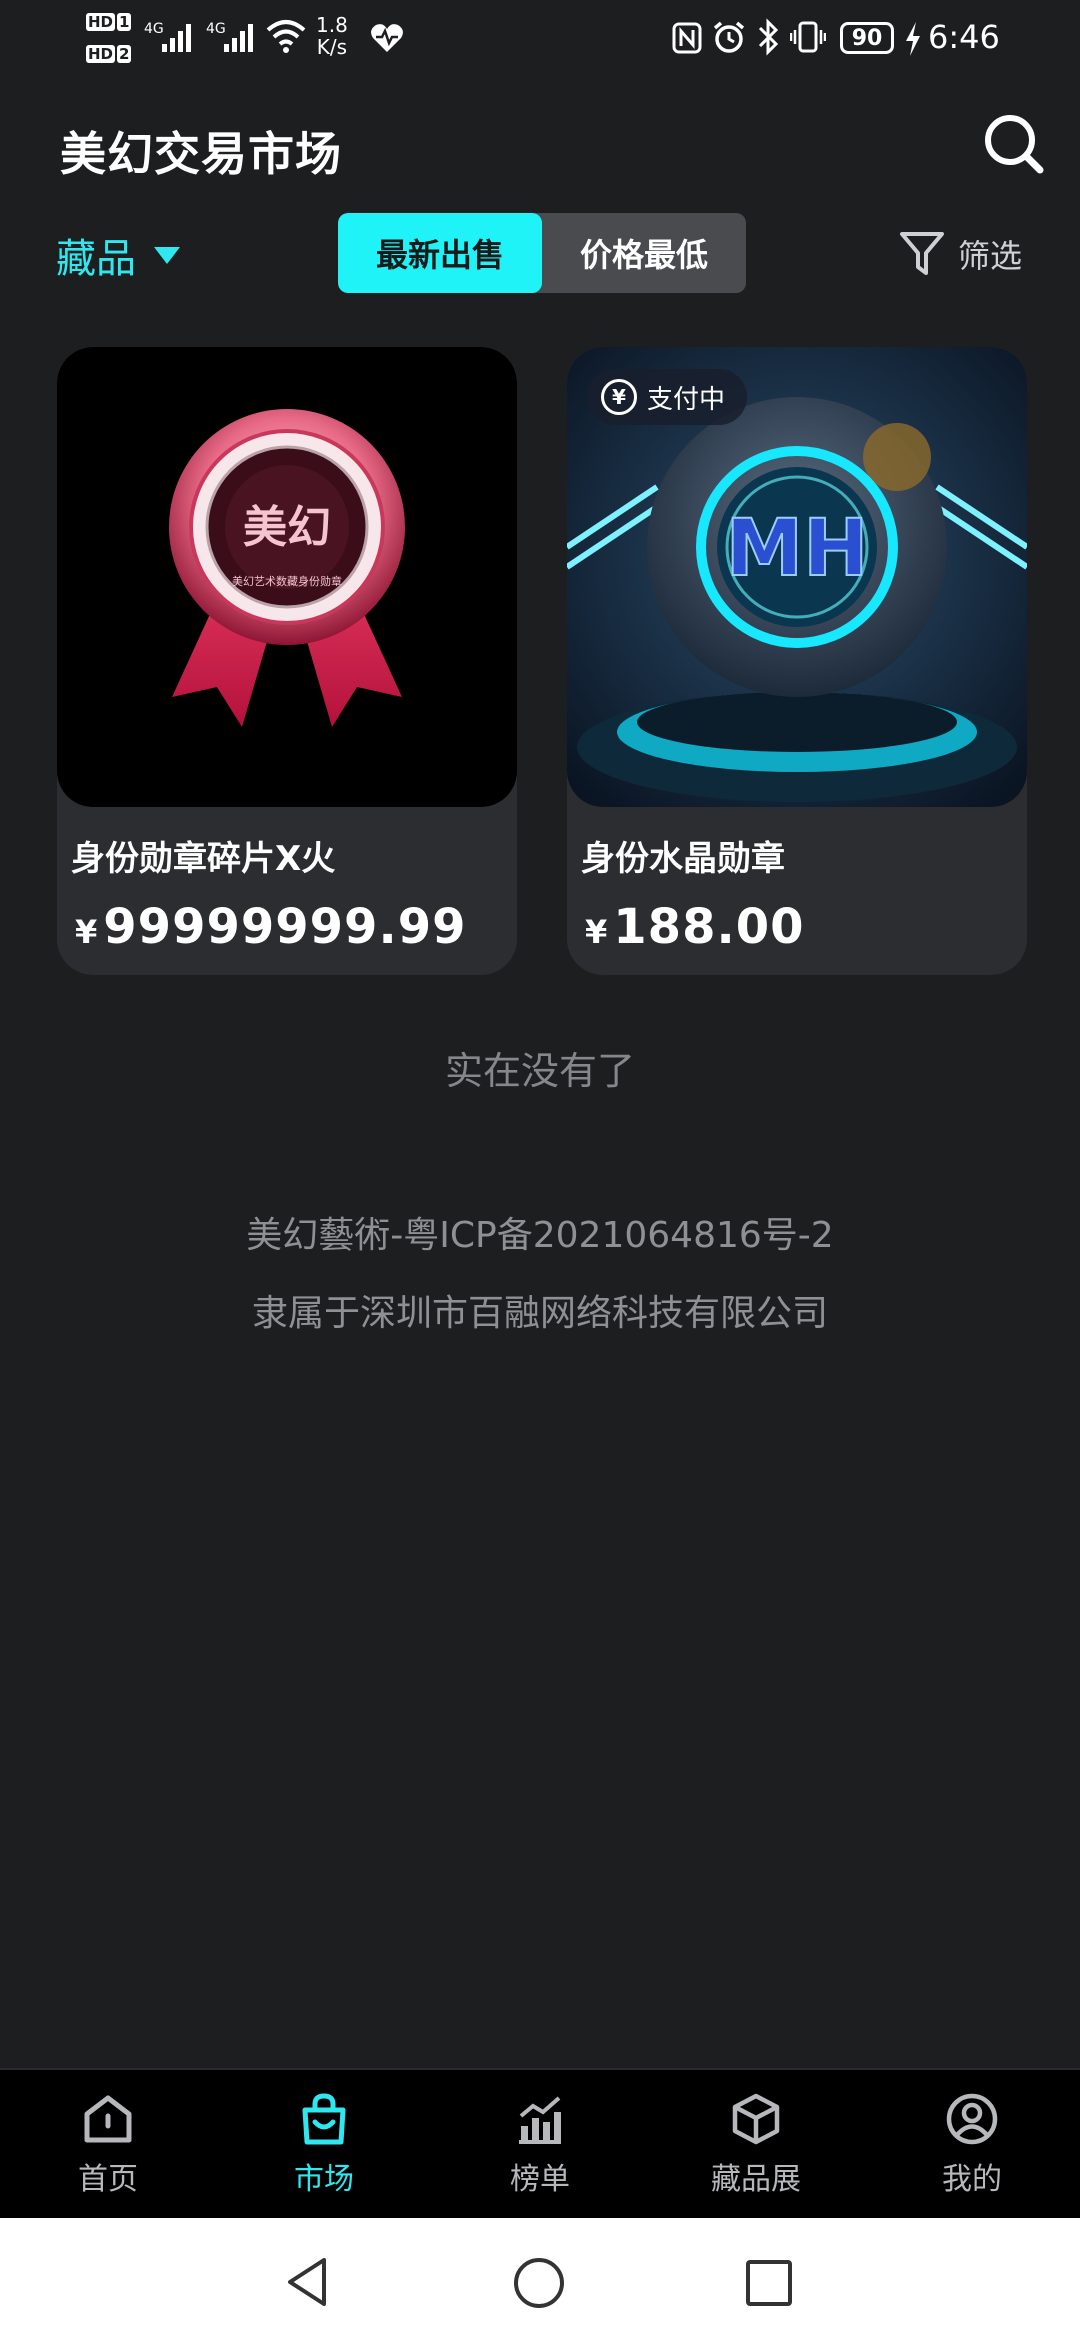  What do you see at coordinates (96, 259) in the screenshot?
I see `category-label: 藏品` at bounding box center [96, 259].